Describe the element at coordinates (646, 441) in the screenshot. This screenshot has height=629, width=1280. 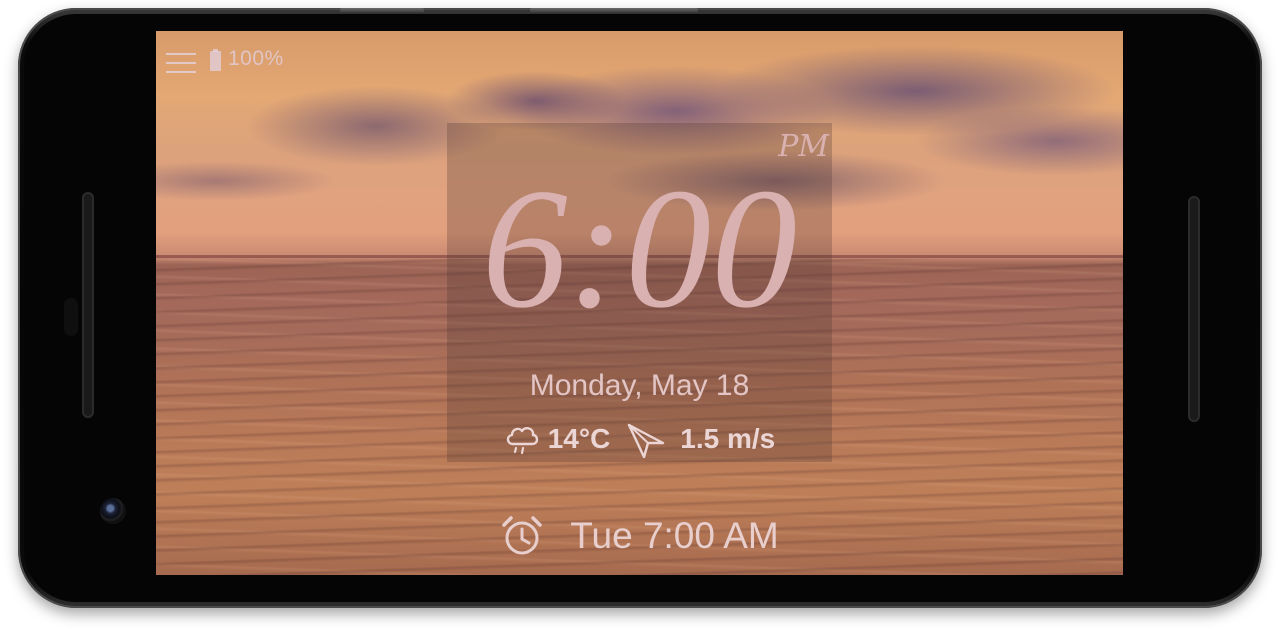
I see `wind-direction-arrow-icon` at that location.